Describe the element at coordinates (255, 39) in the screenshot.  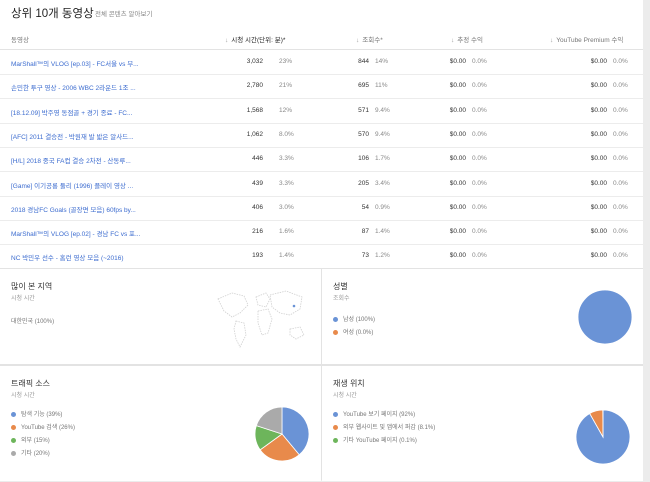
I see `col-watch-time: ↓ 시청 시간(단위: 분)*` at that location.